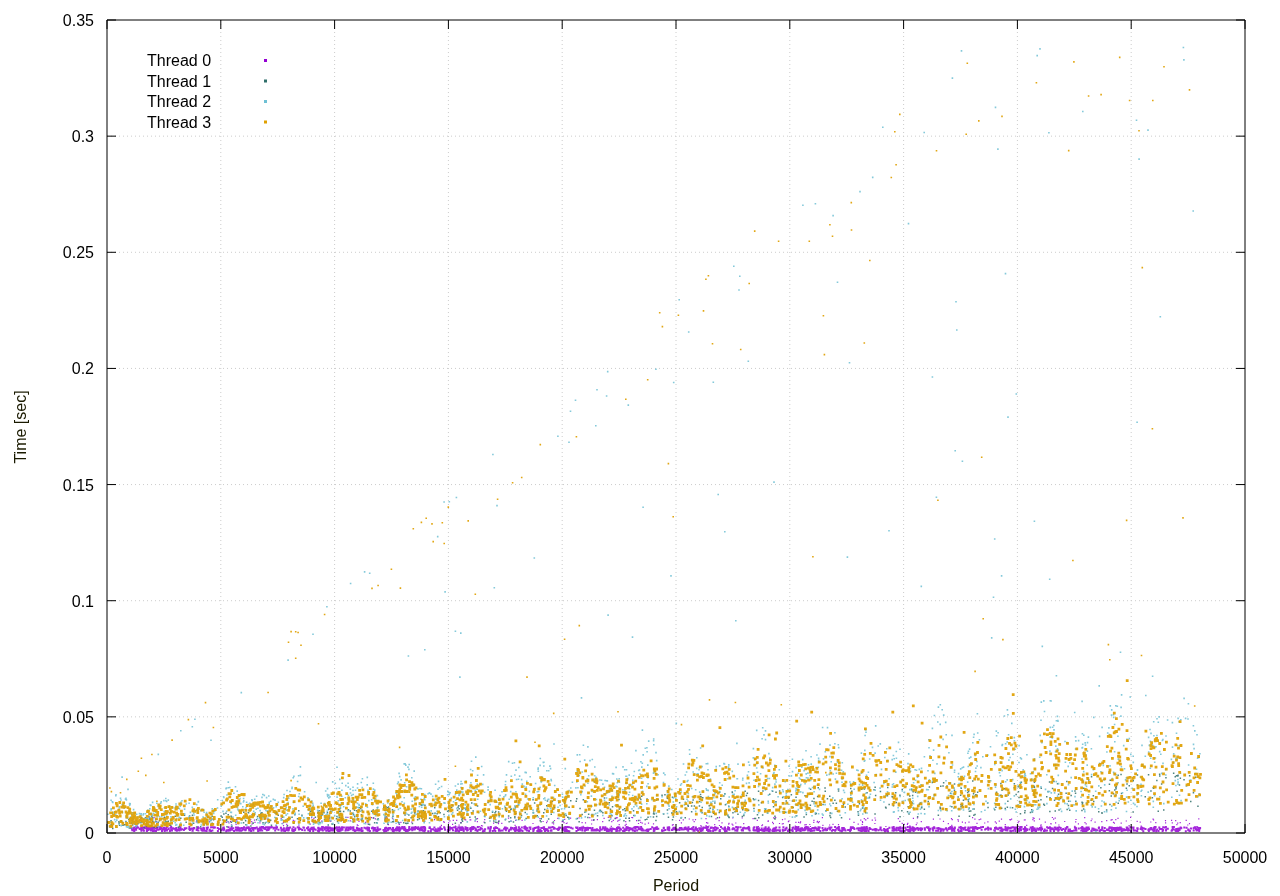  What do you see at coordinates (1131, 857) in the screenshot?
I see `x-tick-label: 45000` at bounding box center [1131, 857].